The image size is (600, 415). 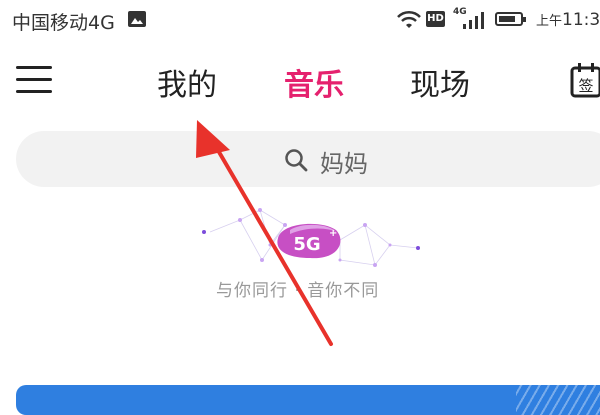 What do you see at coordinates (473, 20) in the screenshot?
I see `signal-icon` at bounding box center [473, 20].